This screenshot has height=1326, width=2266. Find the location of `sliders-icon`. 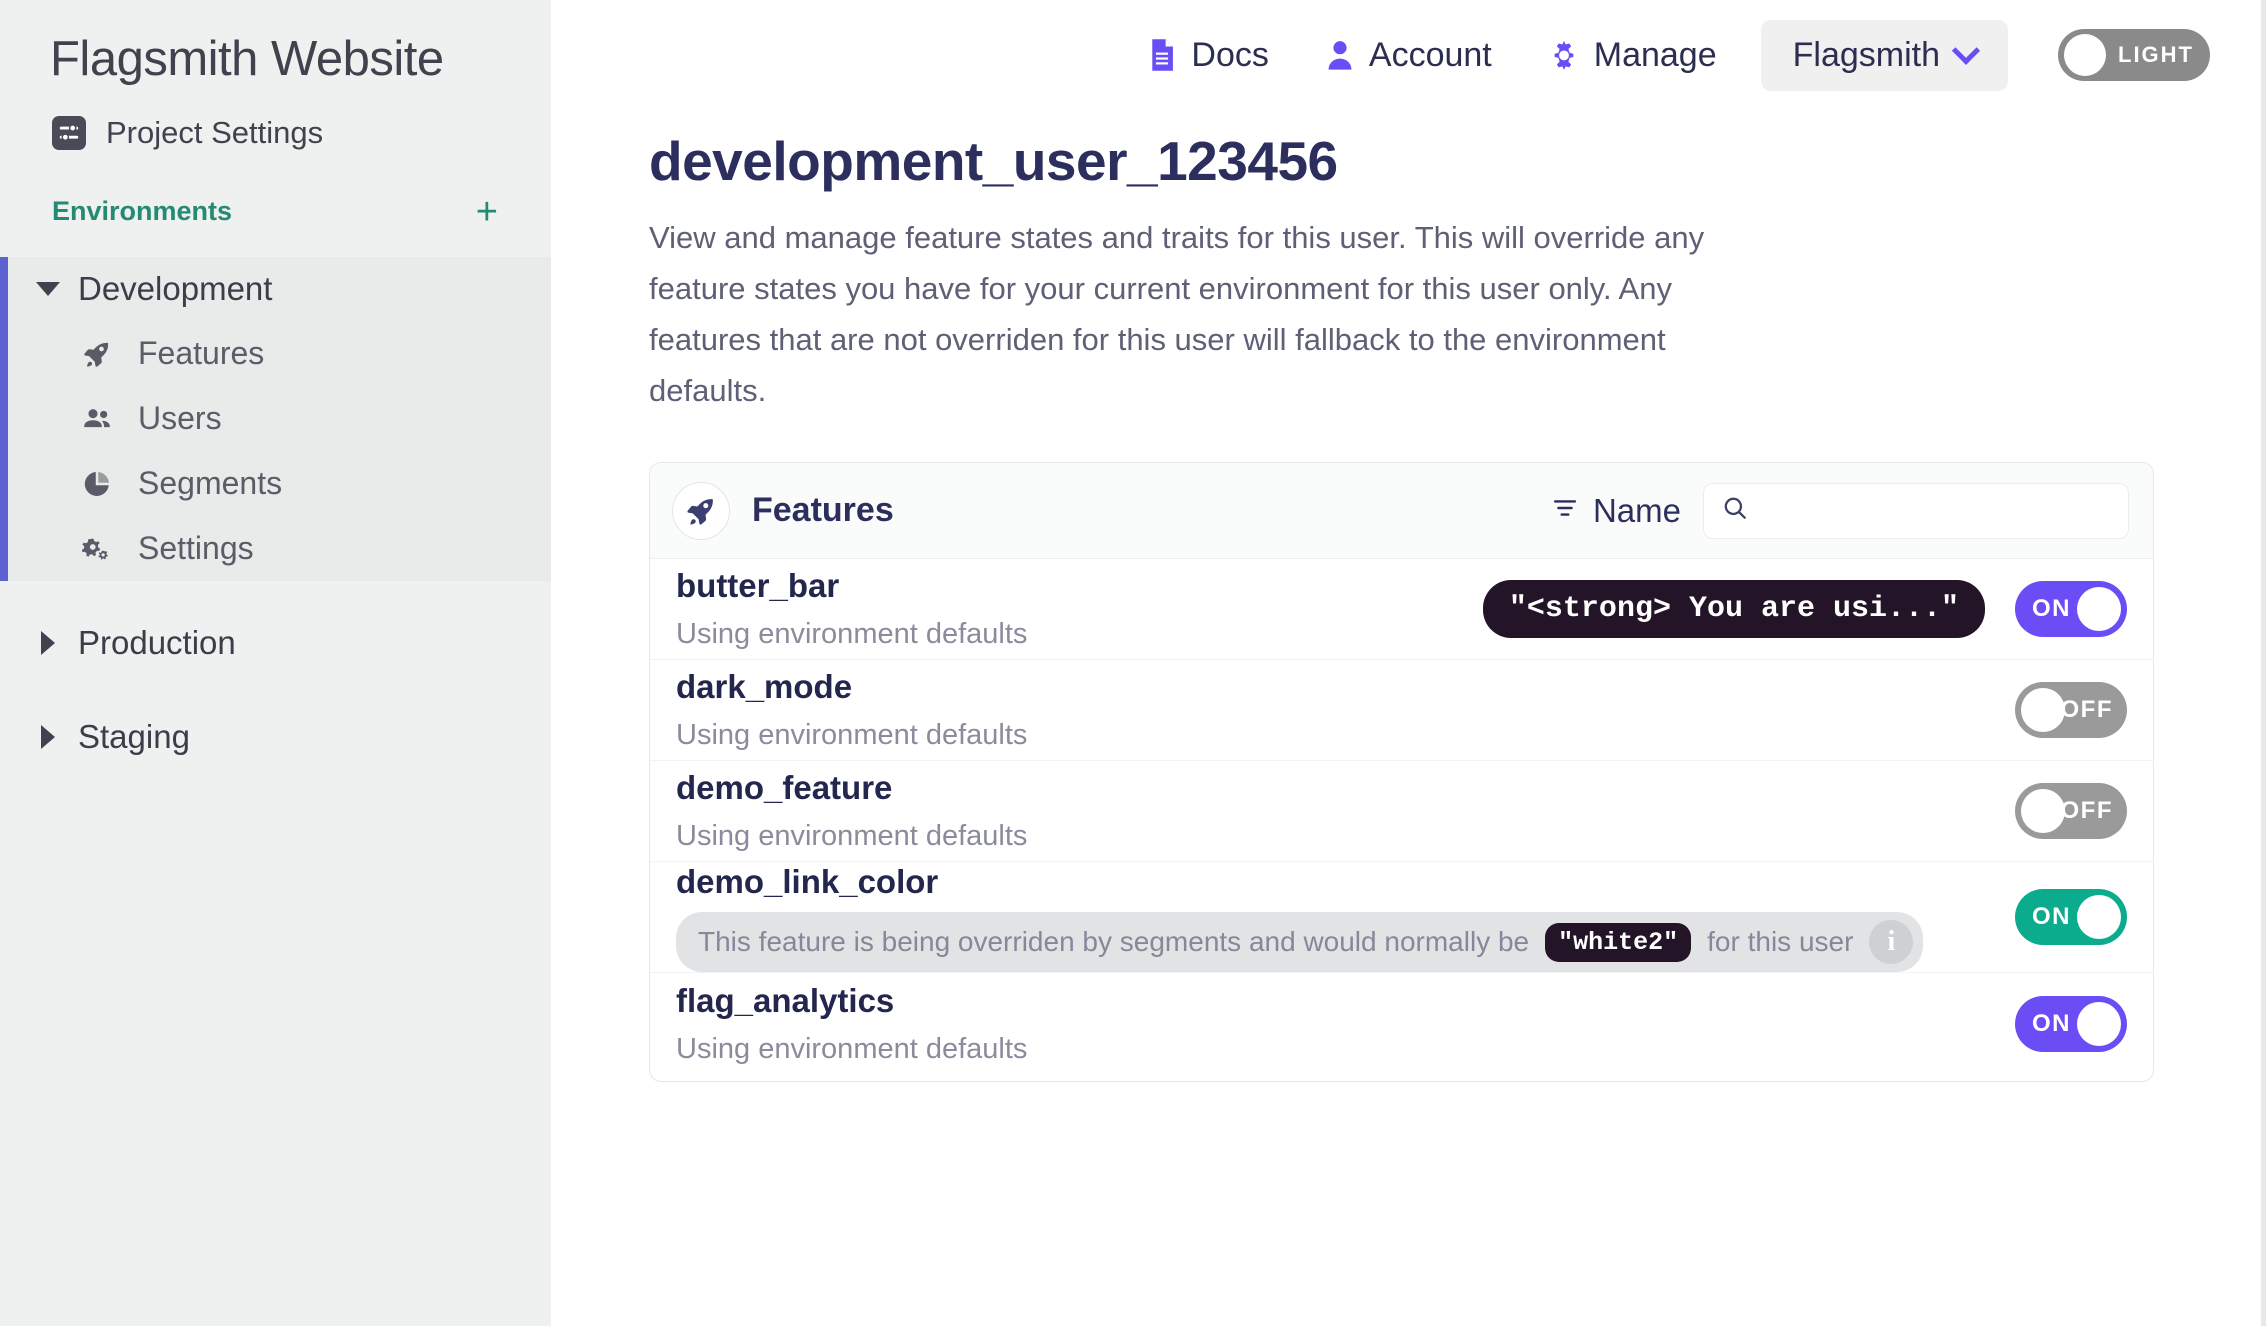

sliders-icon is located at coordinates (69, 133).